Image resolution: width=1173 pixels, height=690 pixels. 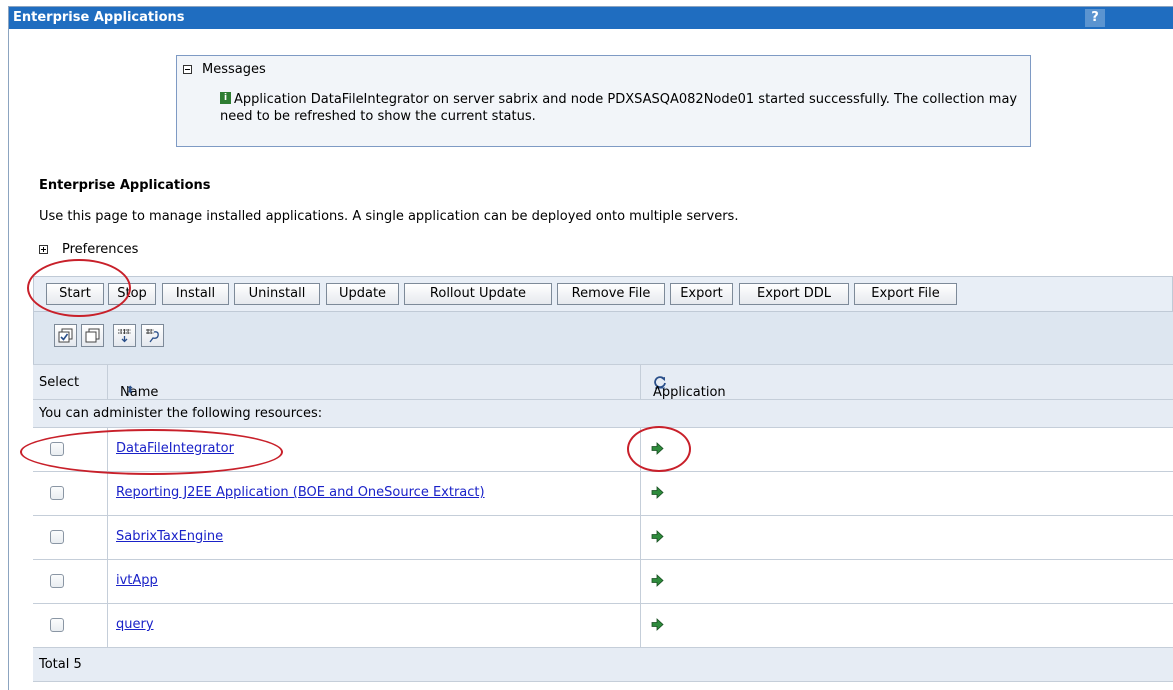 What do you see at coordinates (59, 382) in the screenshot?
I see `select-column-header: Select` at bounding box center [59, 382].